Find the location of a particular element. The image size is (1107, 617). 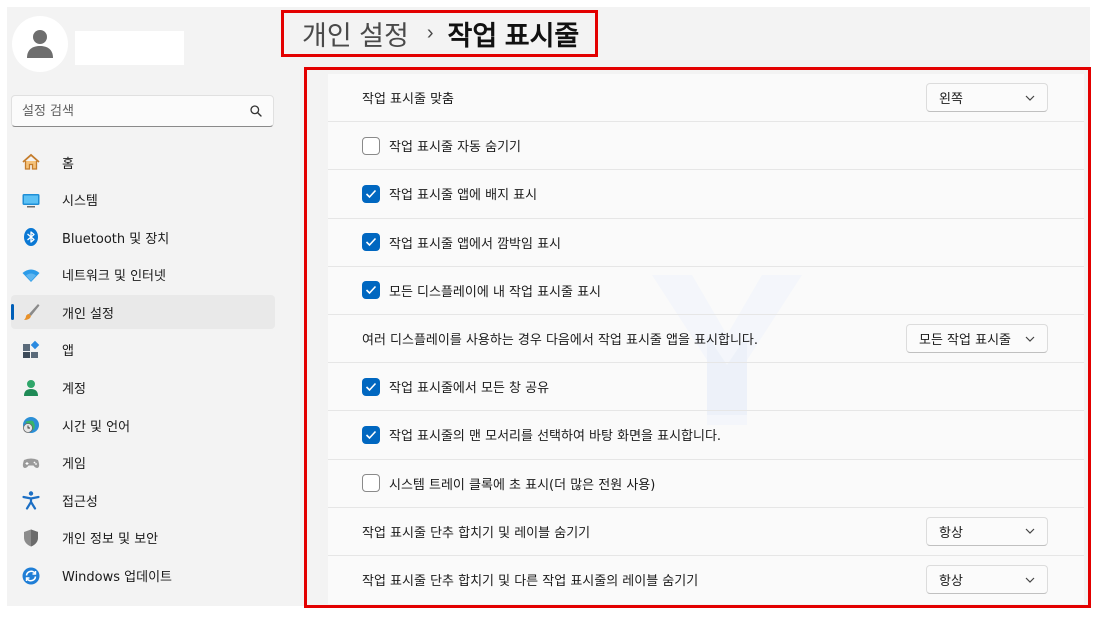

sidebar-item-label: 앱 is located at coordinates (68, 352).